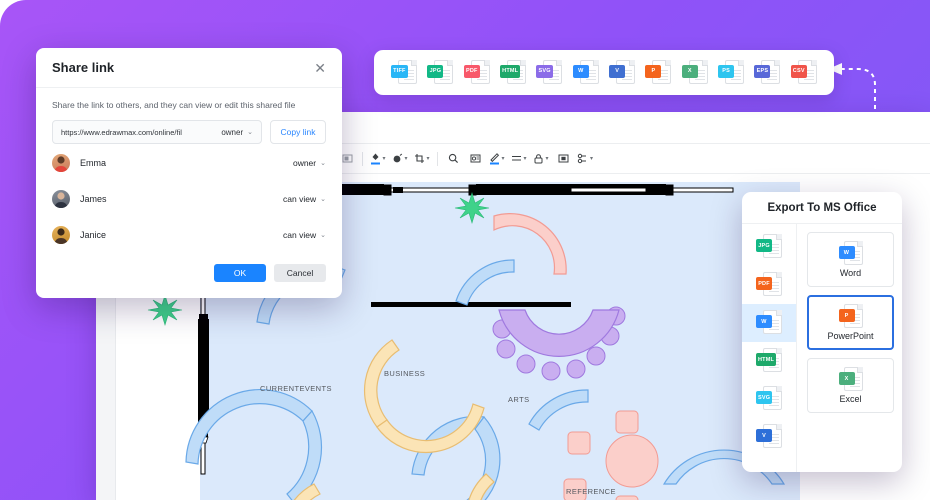 Image resolution: width=930 pixels, height=500 pixels. Describe the element at coordinates (404, 373) in the screenshot. I see `plan-label: BUSINESS` at that location.